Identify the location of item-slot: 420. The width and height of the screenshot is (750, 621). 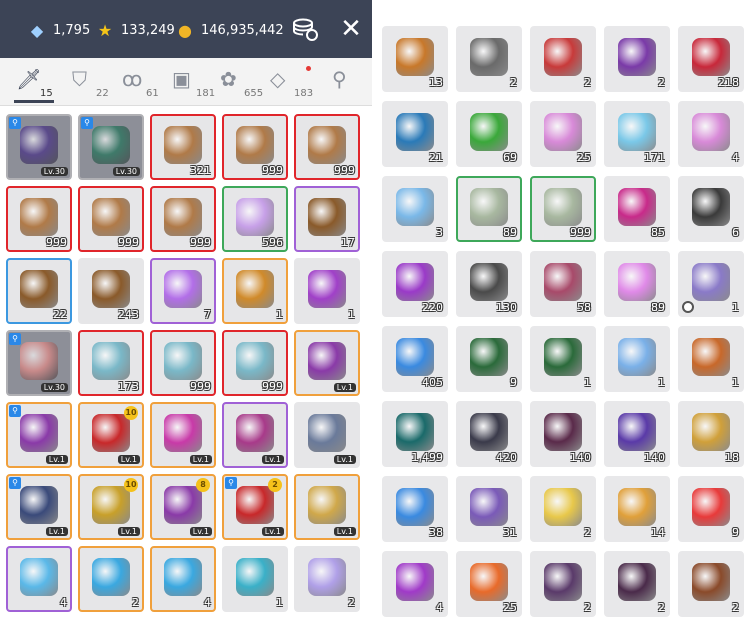
(489, 434).